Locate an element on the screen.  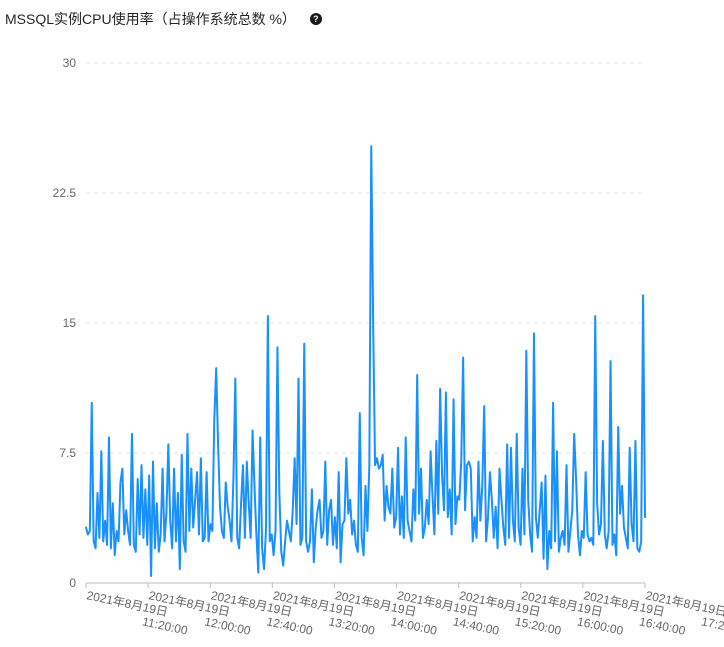
y-tick-label: 15 is located at coordinates (70, 323).